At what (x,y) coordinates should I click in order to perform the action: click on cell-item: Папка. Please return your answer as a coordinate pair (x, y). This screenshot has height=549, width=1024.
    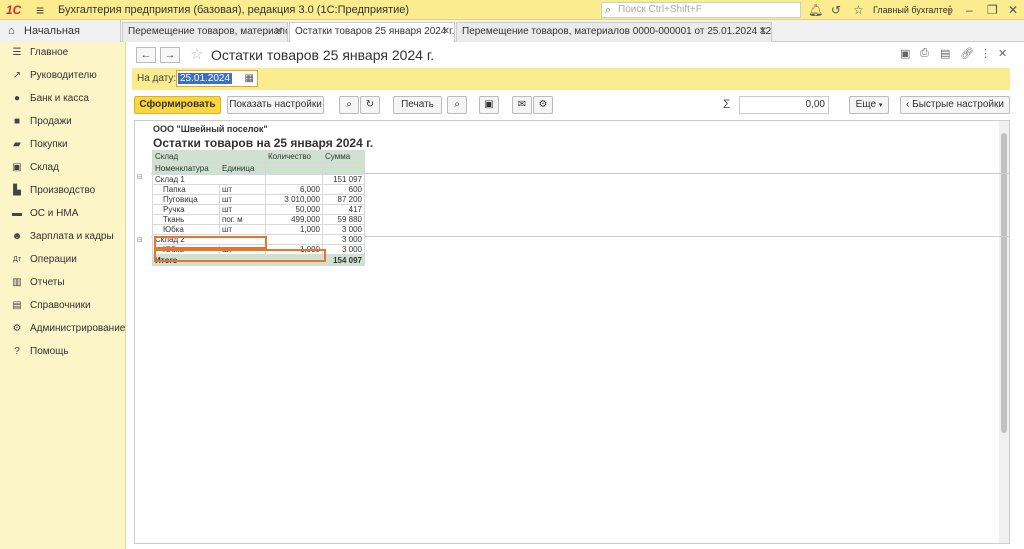
    Looking at the image, I should click on (186, 189).